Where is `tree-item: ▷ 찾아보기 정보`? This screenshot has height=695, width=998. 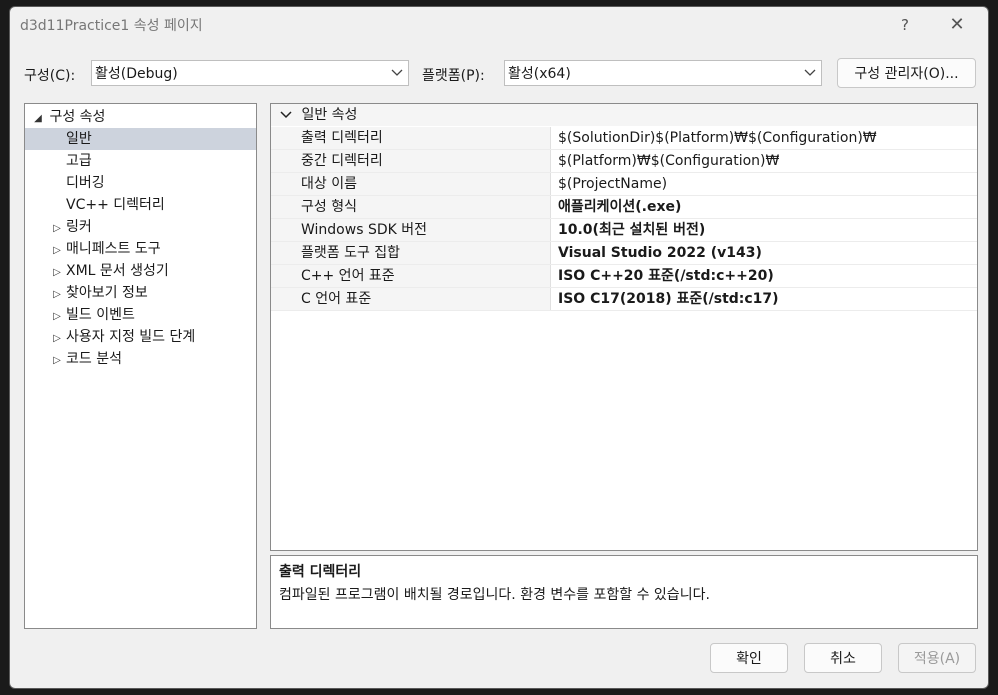 tree-item: ▷ 찾아보기 정보 is located at coordinates (140, 293).